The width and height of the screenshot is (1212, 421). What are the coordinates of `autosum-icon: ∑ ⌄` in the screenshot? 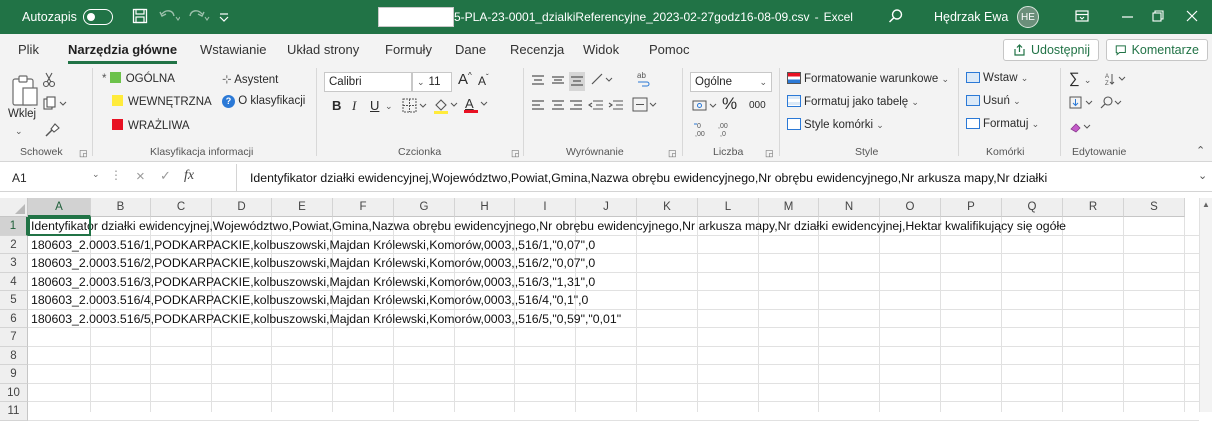 It's located at (1080, 78).